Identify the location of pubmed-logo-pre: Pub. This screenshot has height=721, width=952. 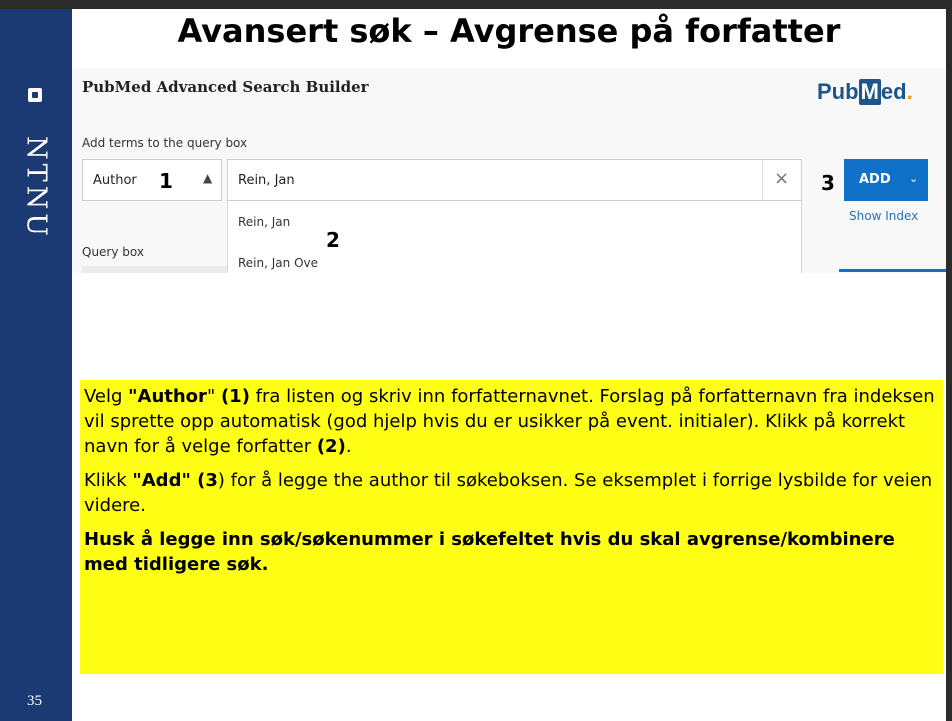
(838, 91).